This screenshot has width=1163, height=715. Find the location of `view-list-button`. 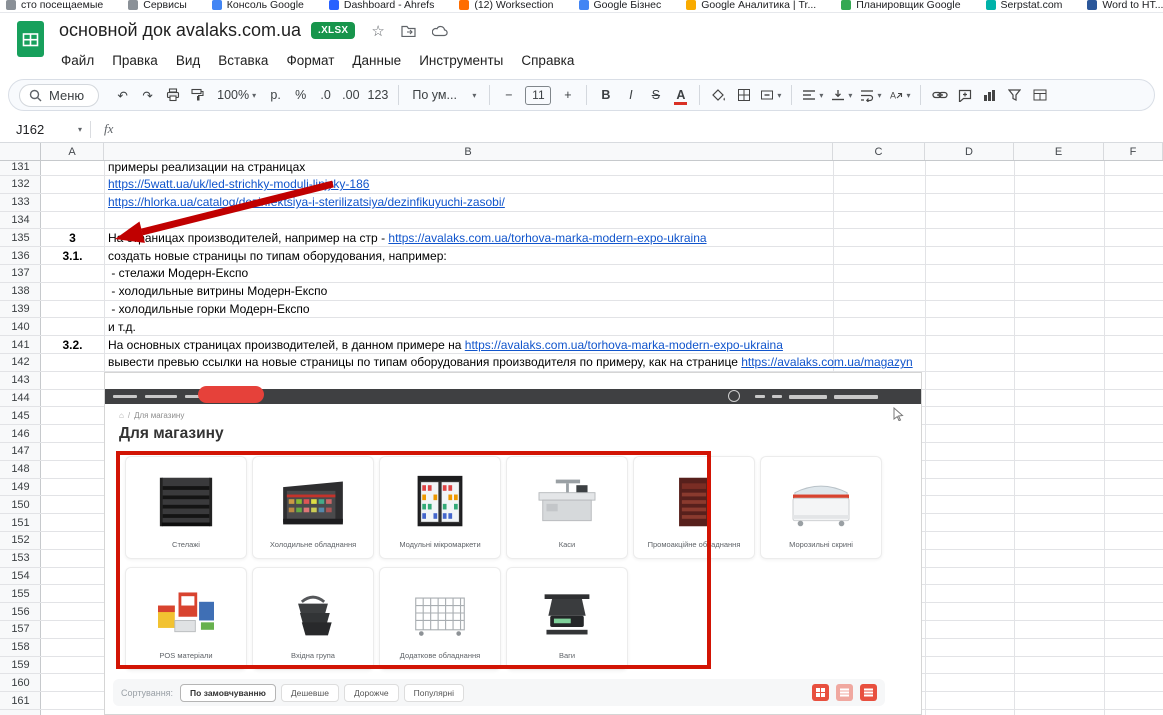

view-list-button is located at coordinates (844, 692).